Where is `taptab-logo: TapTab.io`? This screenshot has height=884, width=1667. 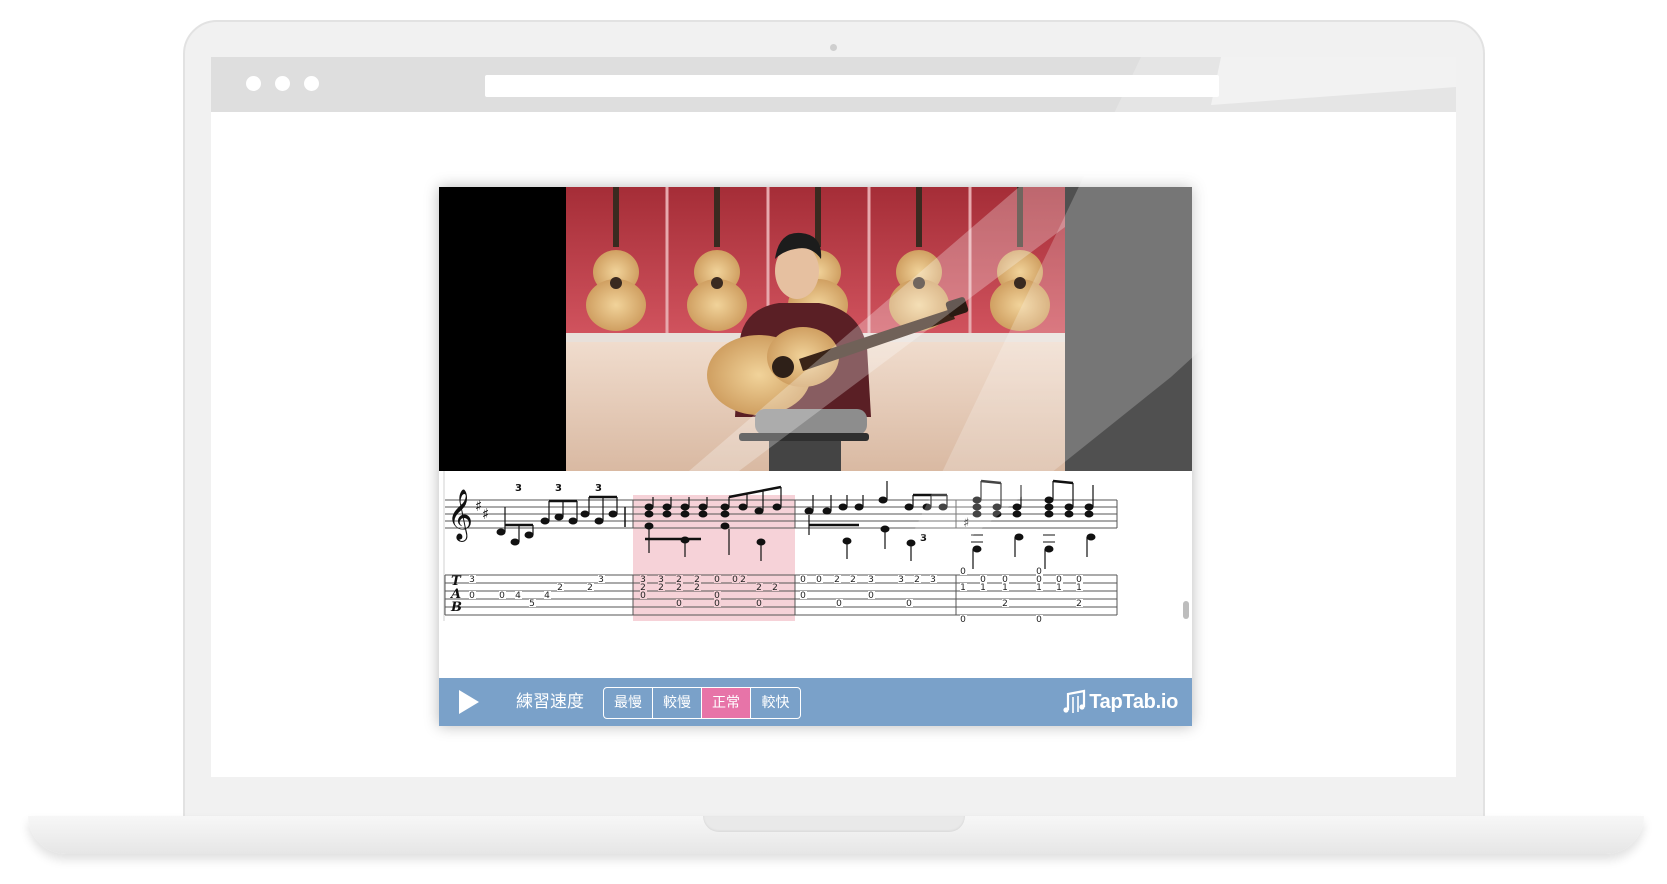
taptab-logo: TapTab.io is located at coordinates (1120, 702).